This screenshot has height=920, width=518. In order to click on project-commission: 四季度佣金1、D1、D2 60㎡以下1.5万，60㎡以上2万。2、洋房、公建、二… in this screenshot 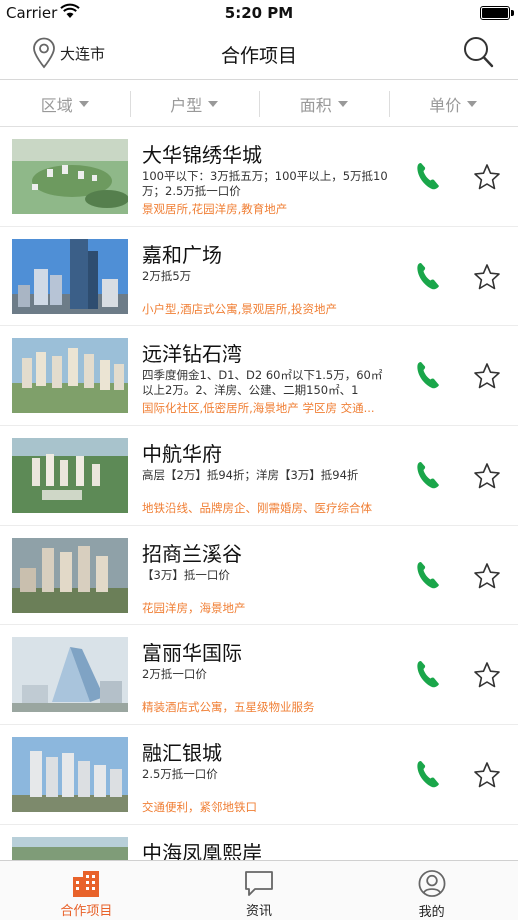, I will do `click(262, 383)`.